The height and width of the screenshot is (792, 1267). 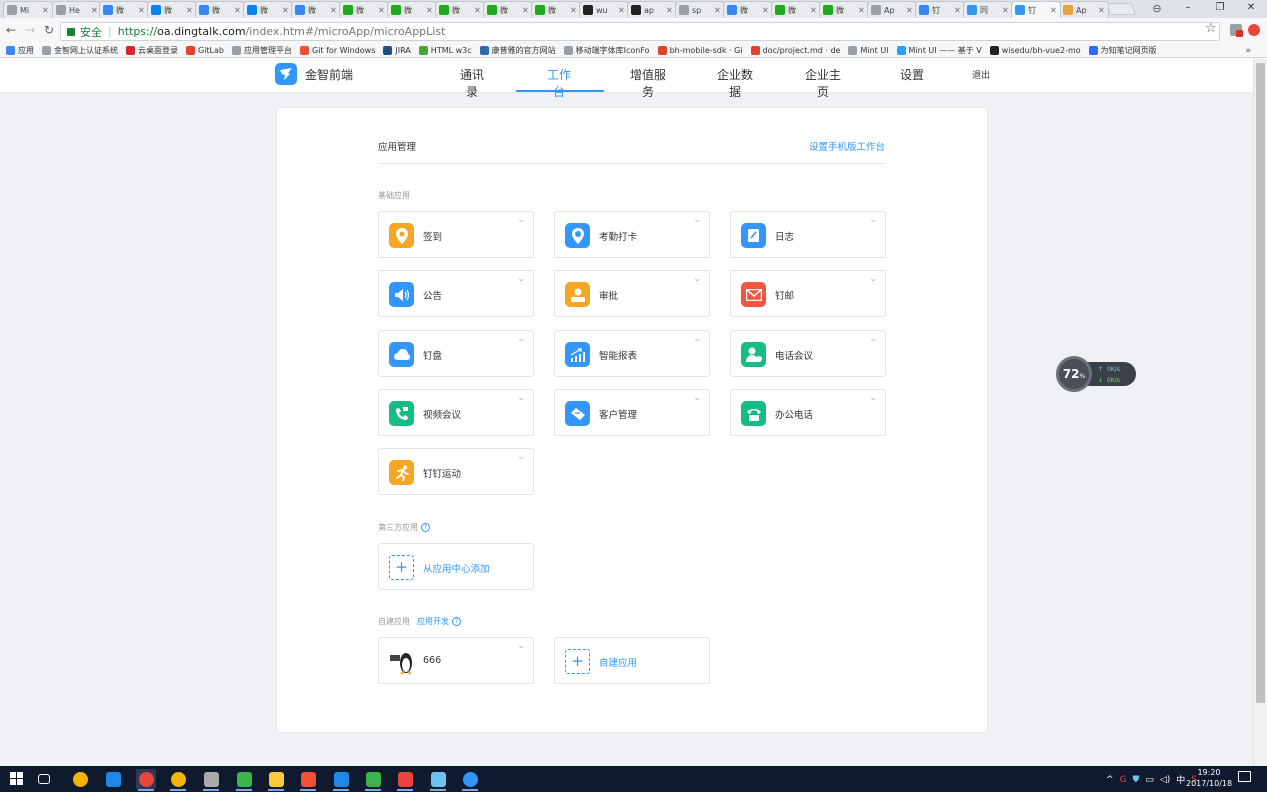 I want to click on windows-start-icon, so click(x=16, y=778).